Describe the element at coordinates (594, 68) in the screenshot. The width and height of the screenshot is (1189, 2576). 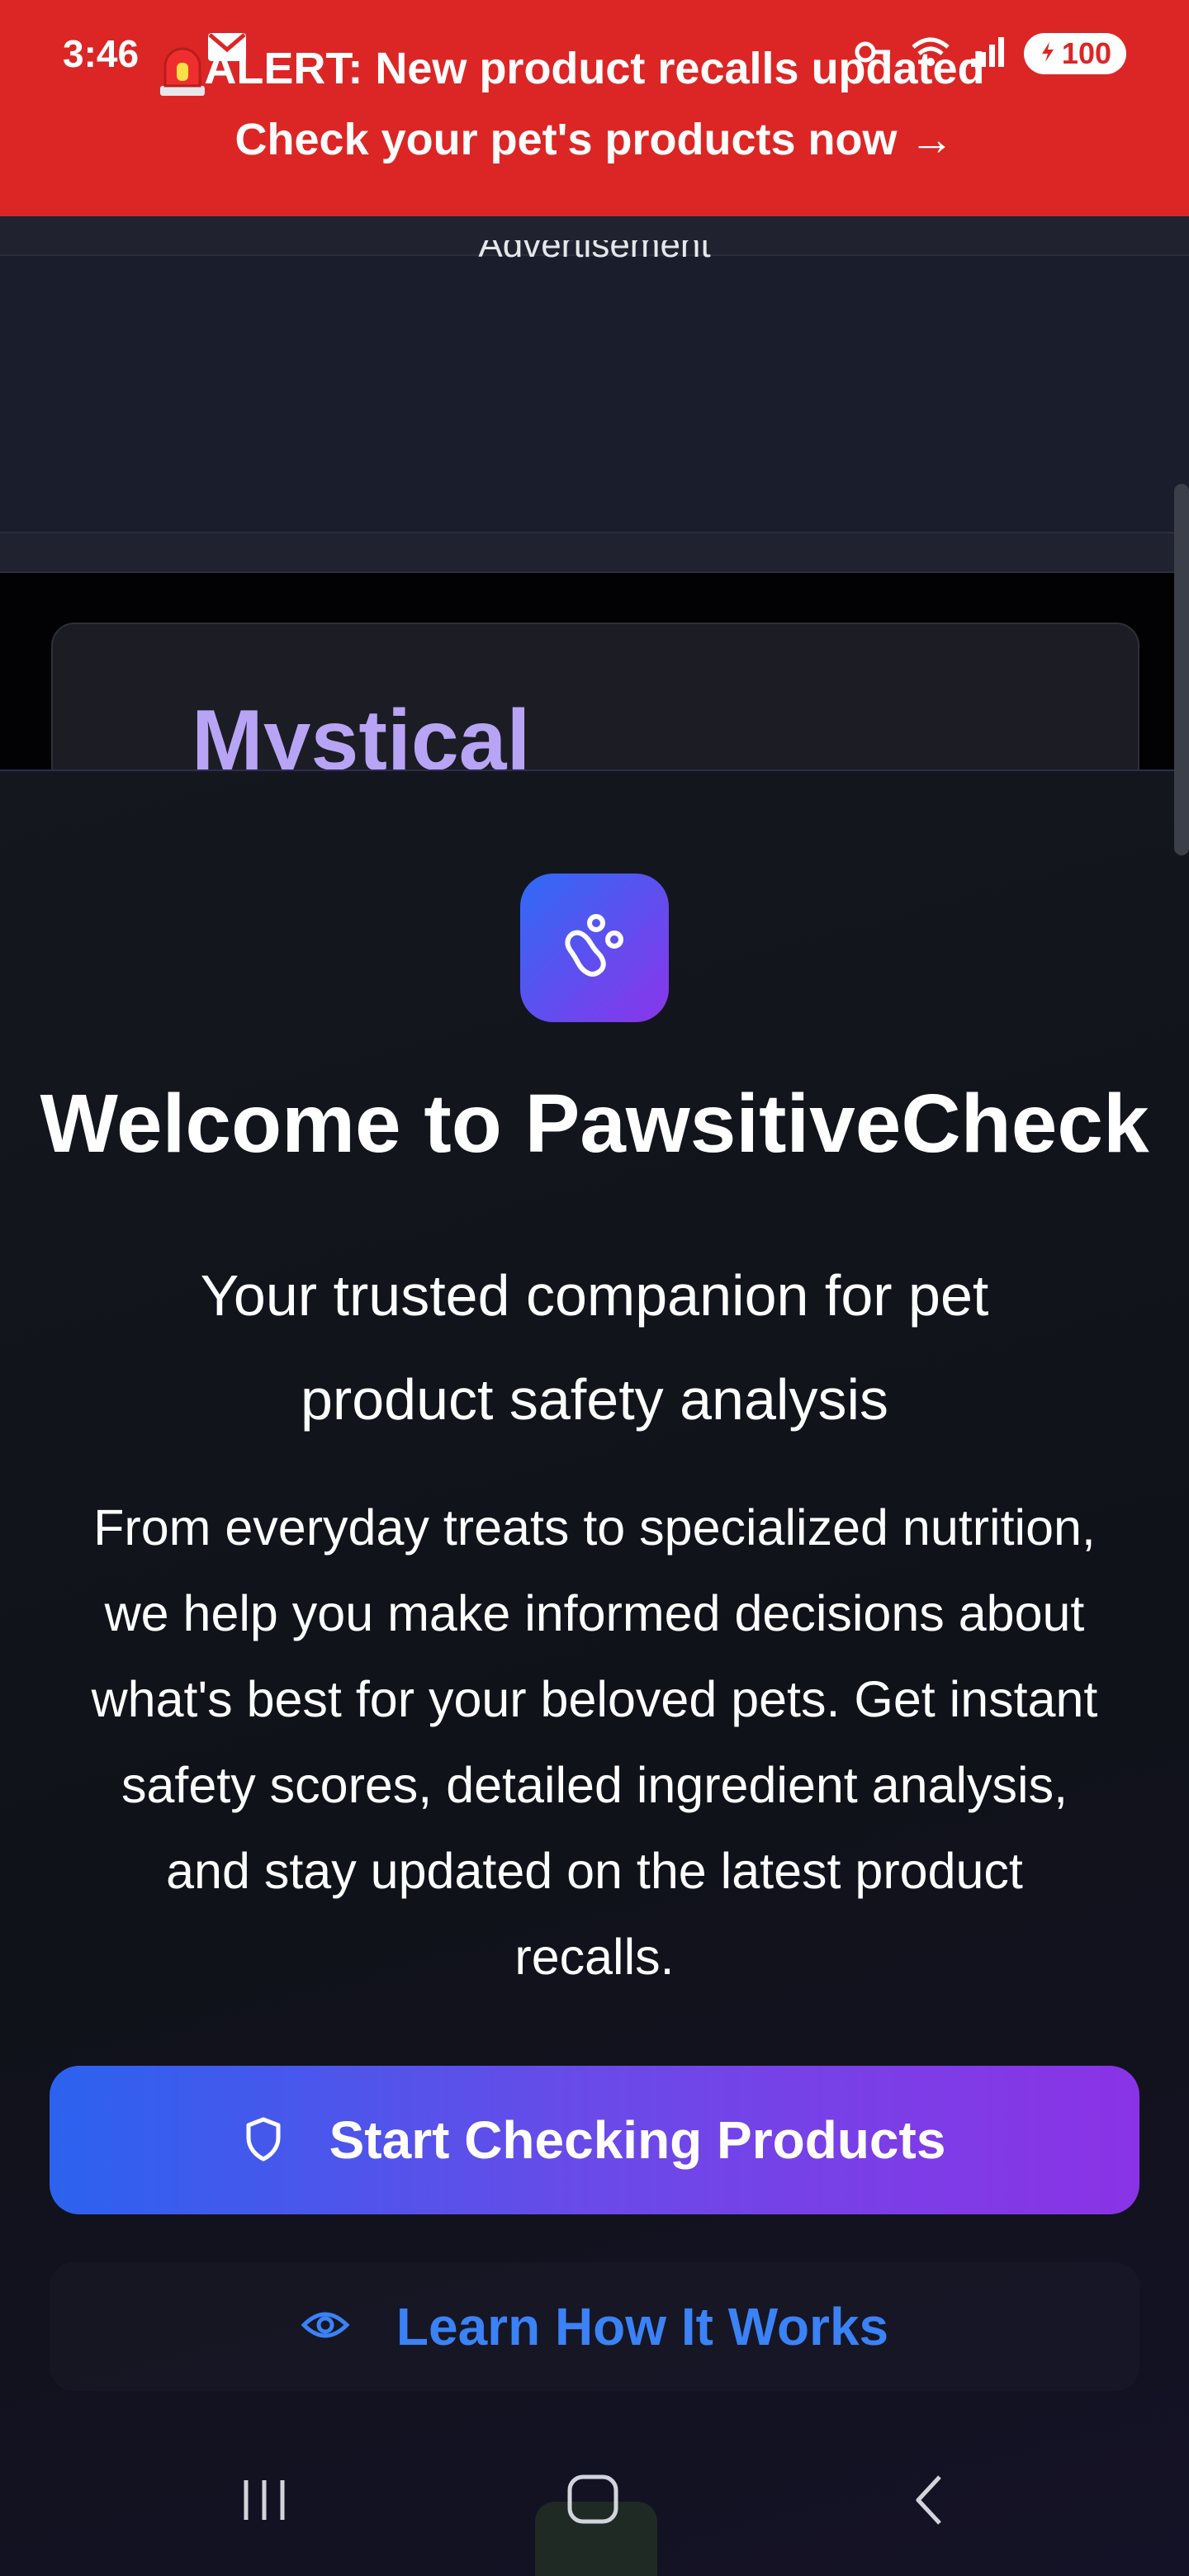
I see `alert-headline: ALERT: New product recalls updated` at that location.